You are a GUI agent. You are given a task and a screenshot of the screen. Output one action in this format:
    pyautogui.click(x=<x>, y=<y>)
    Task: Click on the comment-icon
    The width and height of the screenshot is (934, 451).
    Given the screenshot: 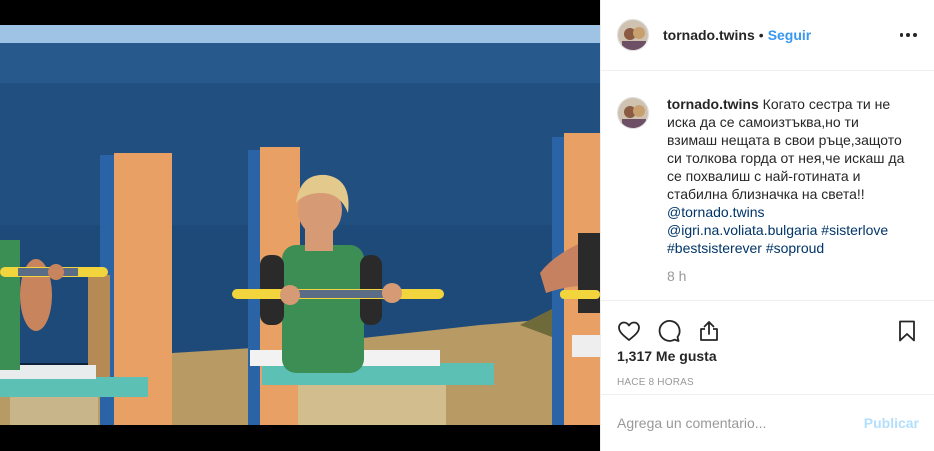 What is the action you would take?
    pyautogui.click(x=669, y=331)
    